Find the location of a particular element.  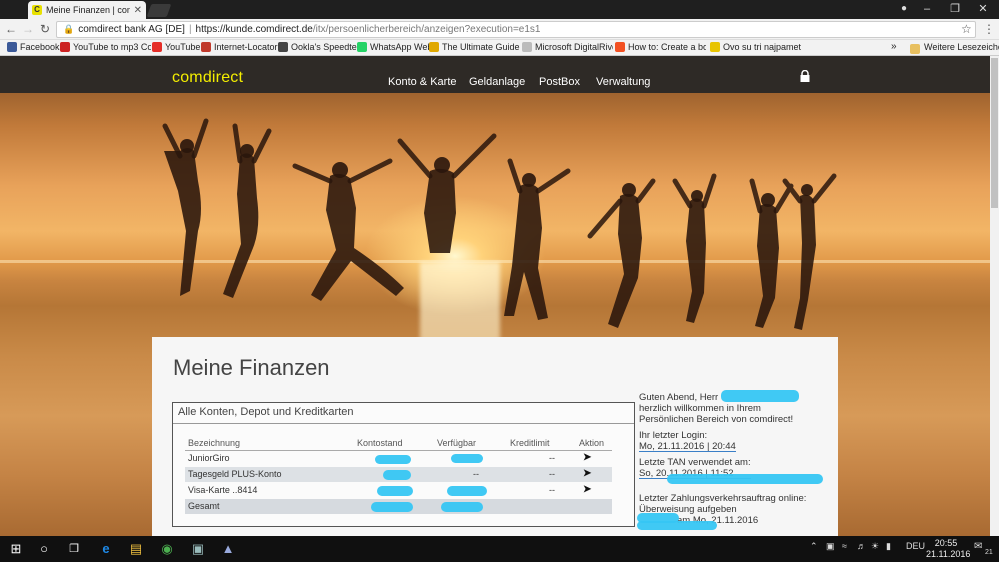

nav-postbox: PostBox is located at coordinates (559, 82).